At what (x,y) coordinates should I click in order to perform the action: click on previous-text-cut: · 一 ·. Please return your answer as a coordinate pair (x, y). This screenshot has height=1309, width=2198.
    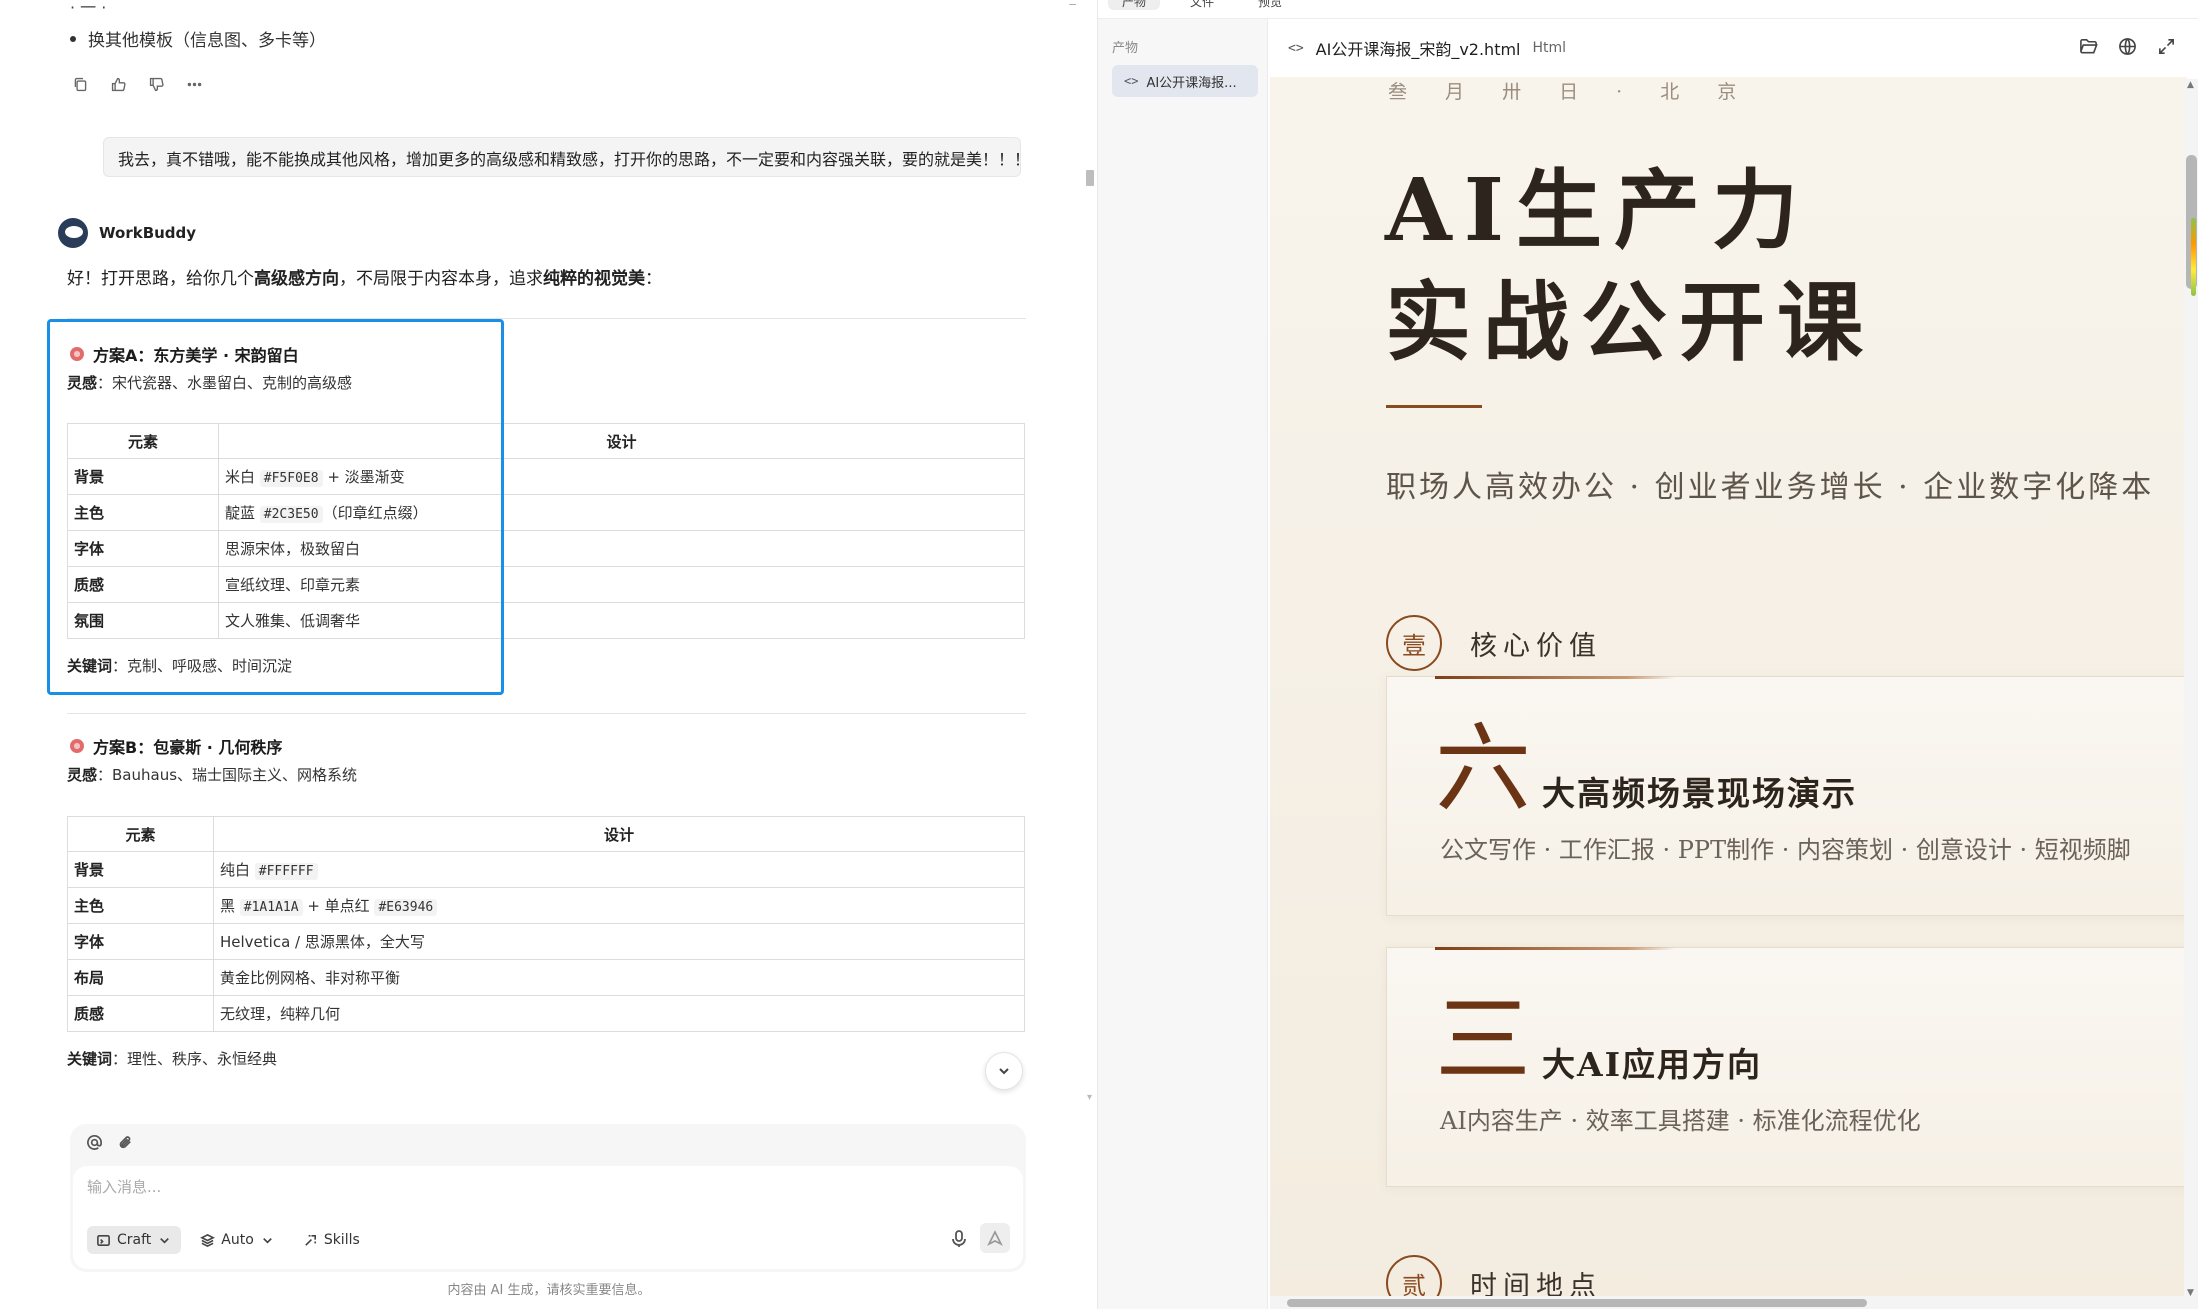
    Looking at the image, I should click on (88, 8).